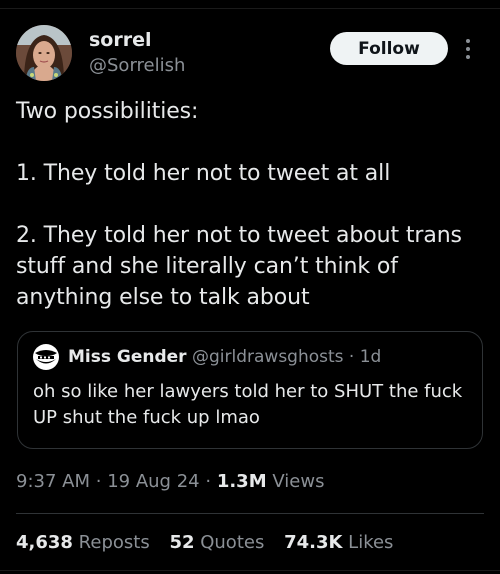  What do you see at coordinates (371, 357) in the screenshot?
I see `quote-timestamp: 1d` at bounding box center [371, 357].